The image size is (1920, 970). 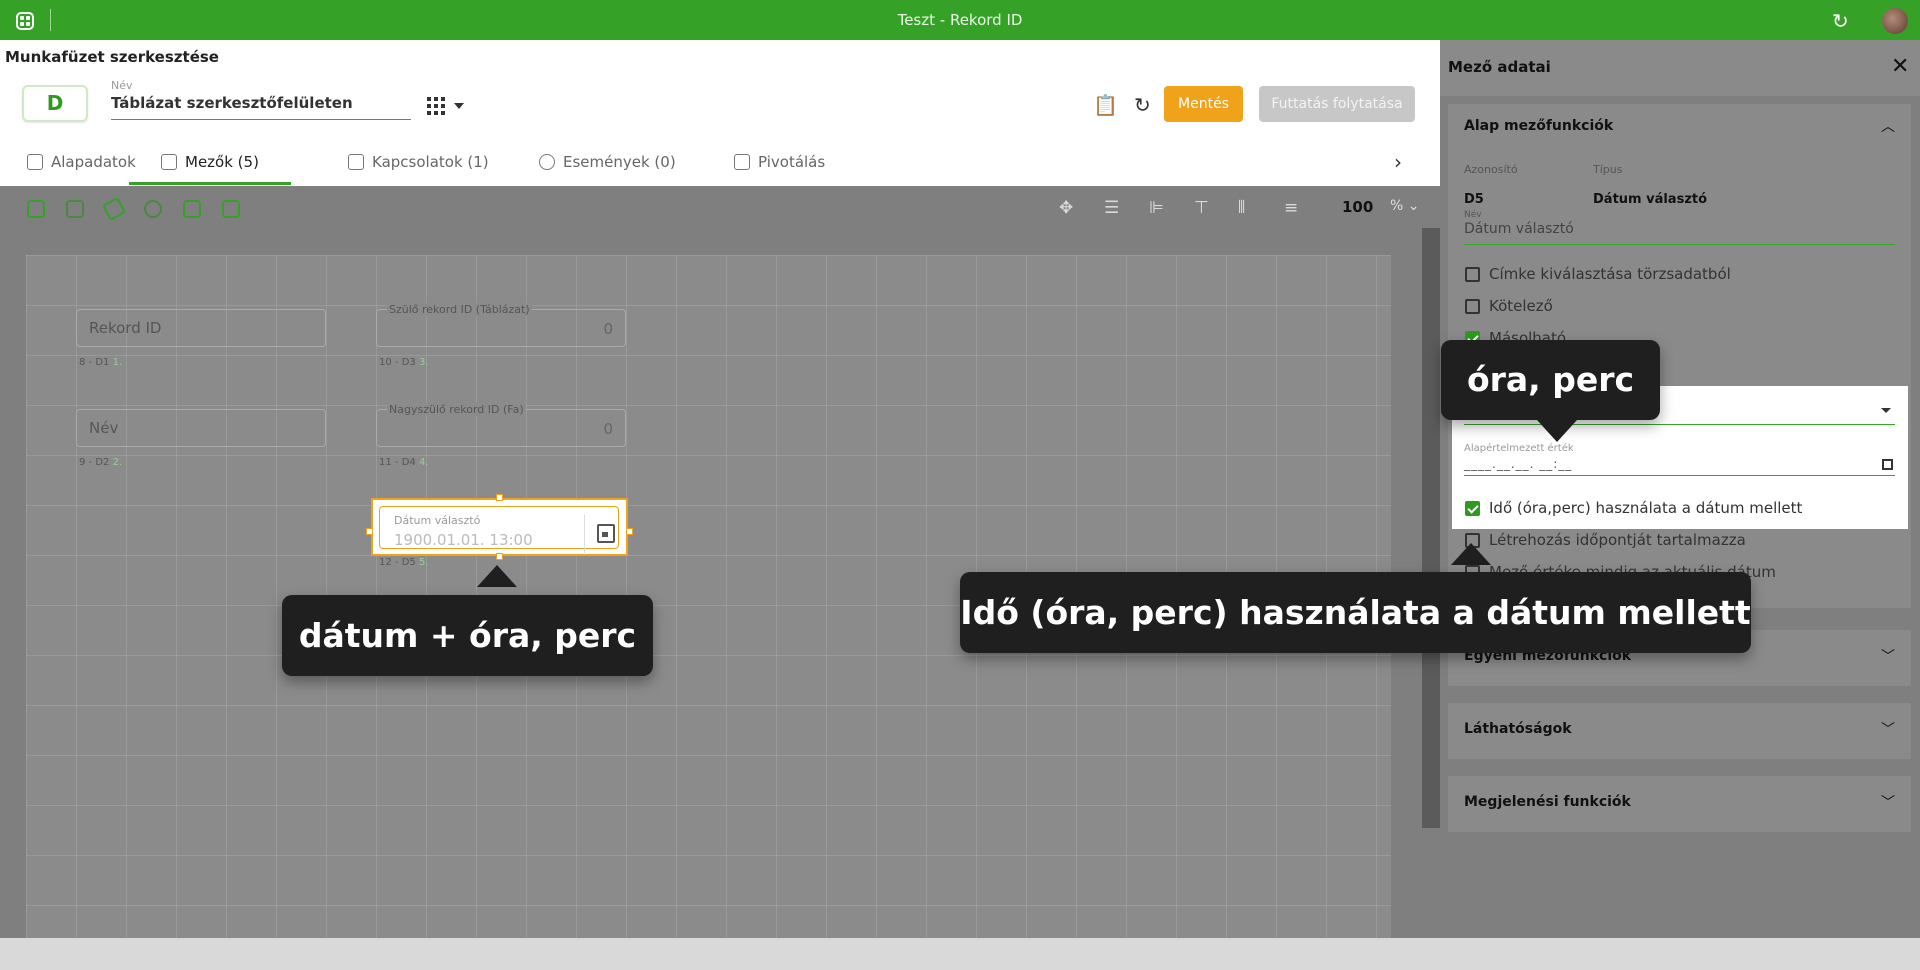 What do you see at coordinates (456, 409) in the screenshot?
I see `field-legend: Nagyszülő rekord ID (Fa)` at bounding box center [456, 409].